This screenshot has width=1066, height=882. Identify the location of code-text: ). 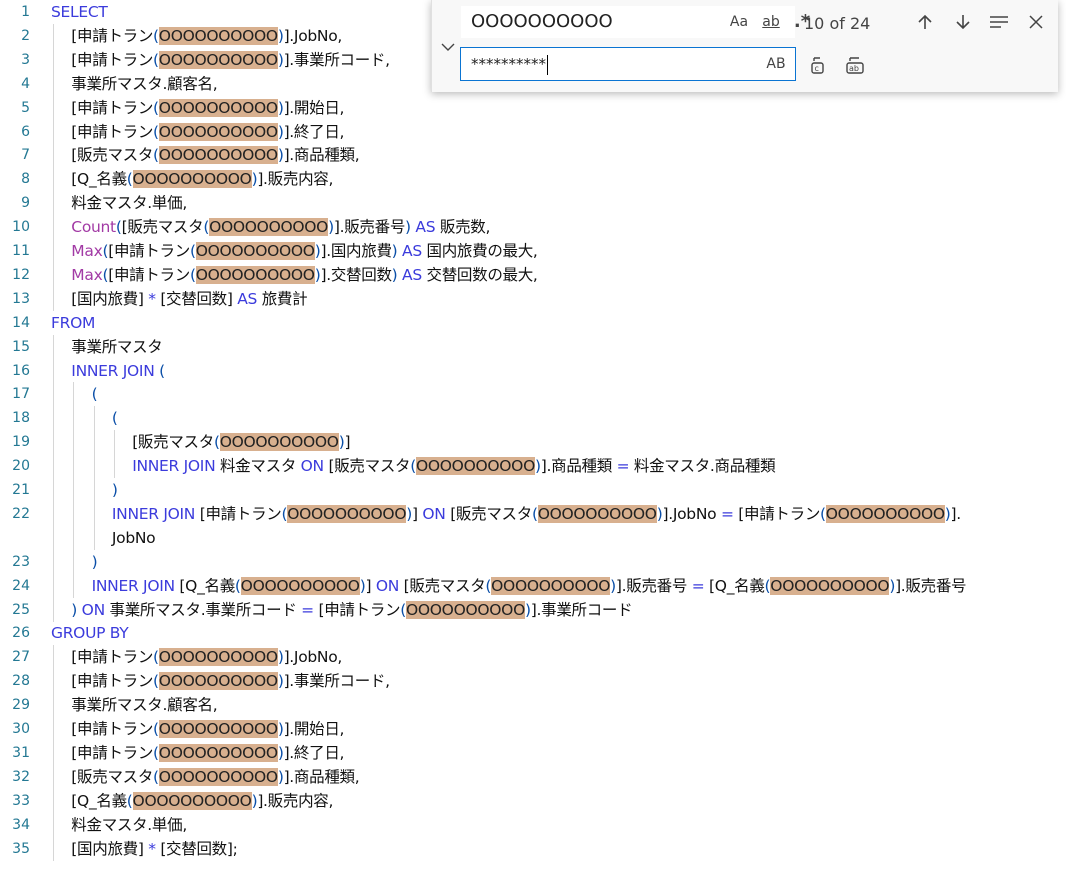
(95, 562).